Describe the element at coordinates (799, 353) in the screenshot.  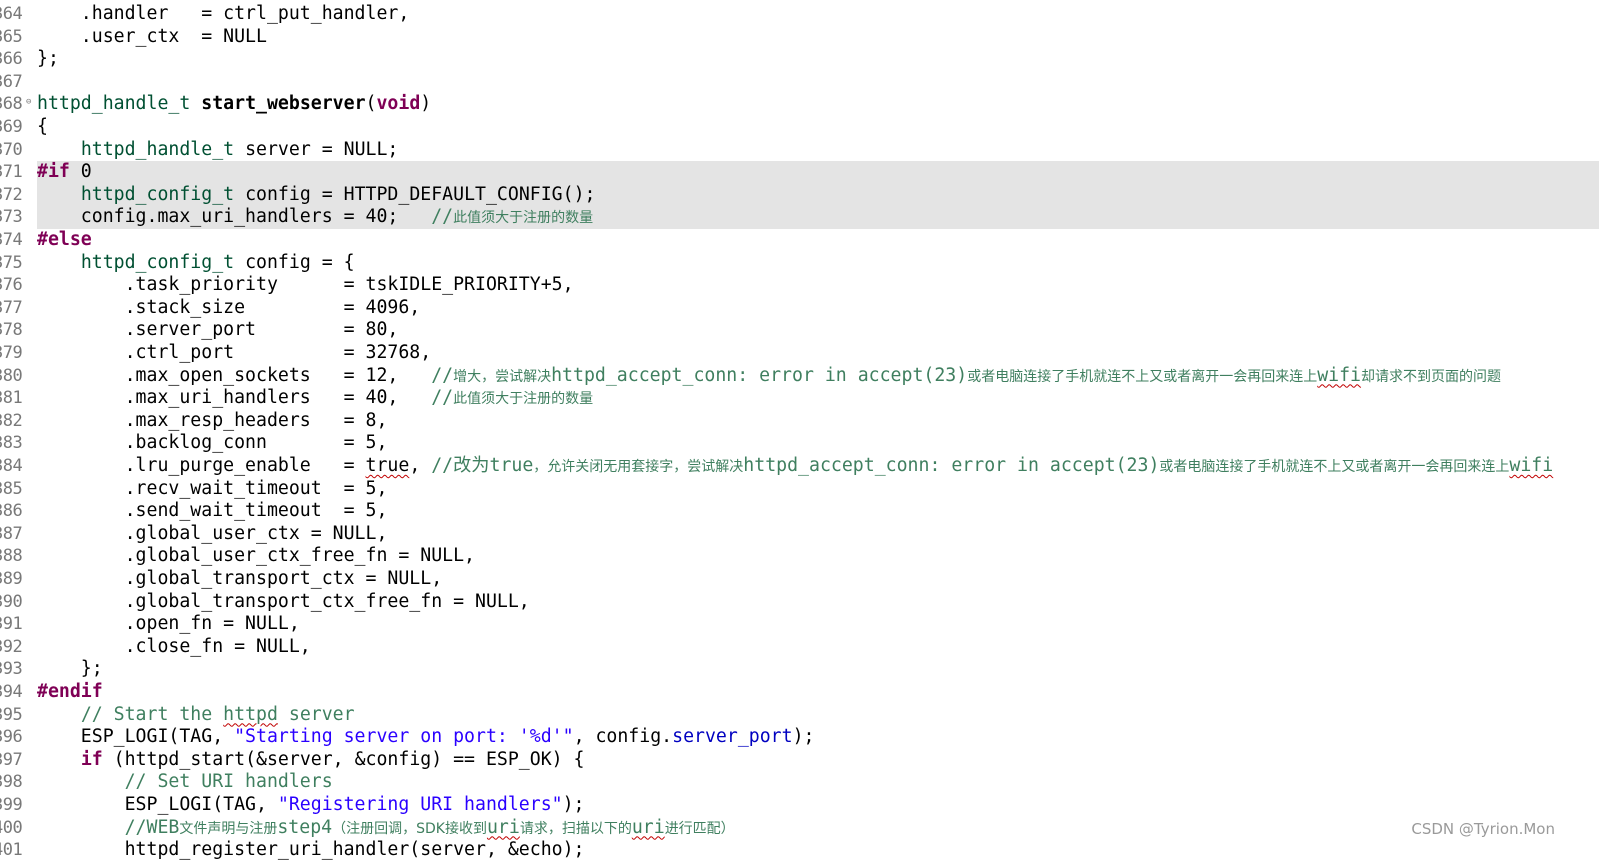
I see `code-line: 379 .ctrl_port = 32768,` at that location.